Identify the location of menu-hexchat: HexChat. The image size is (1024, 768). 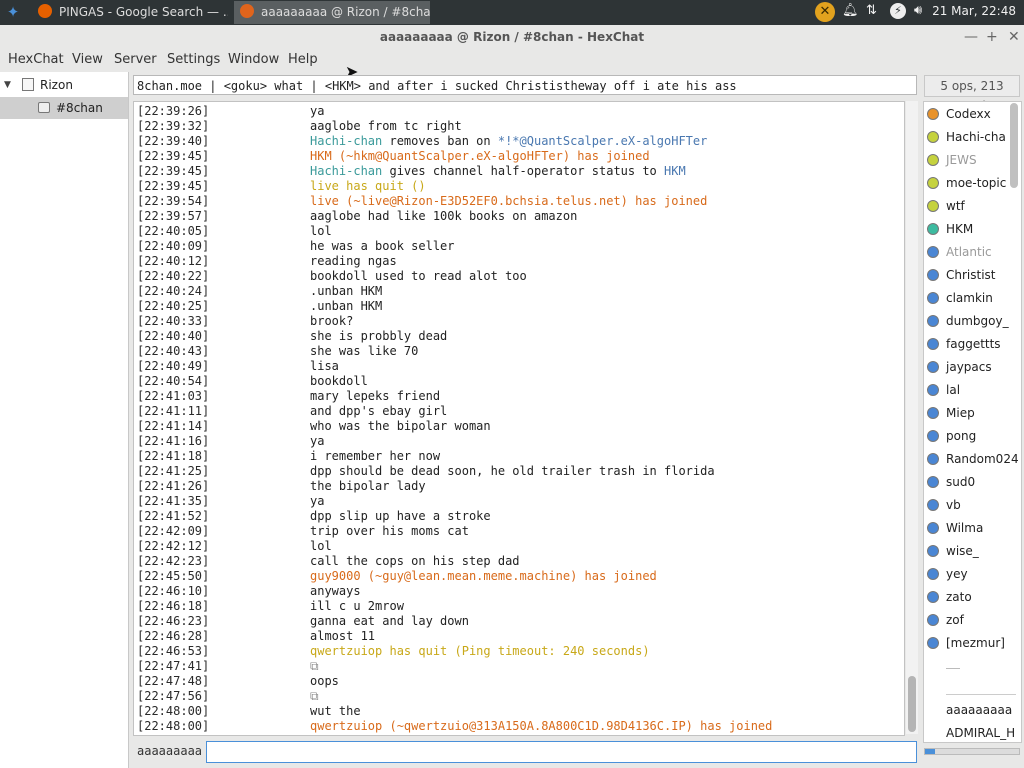
(36, 59).